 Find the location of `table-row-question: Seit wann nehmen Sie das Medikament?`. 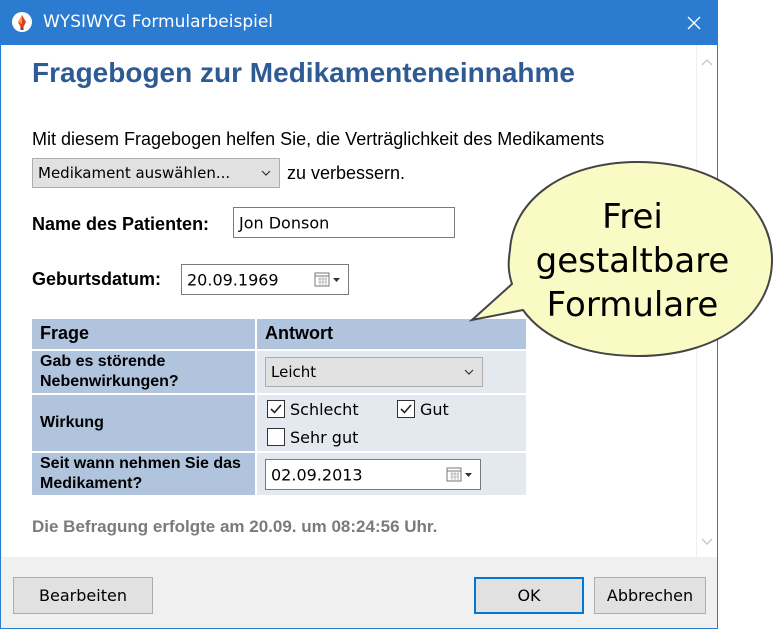

table-row-question: Seit wann nehmen Sie das Medikament? is located at coordinates (143, 474).